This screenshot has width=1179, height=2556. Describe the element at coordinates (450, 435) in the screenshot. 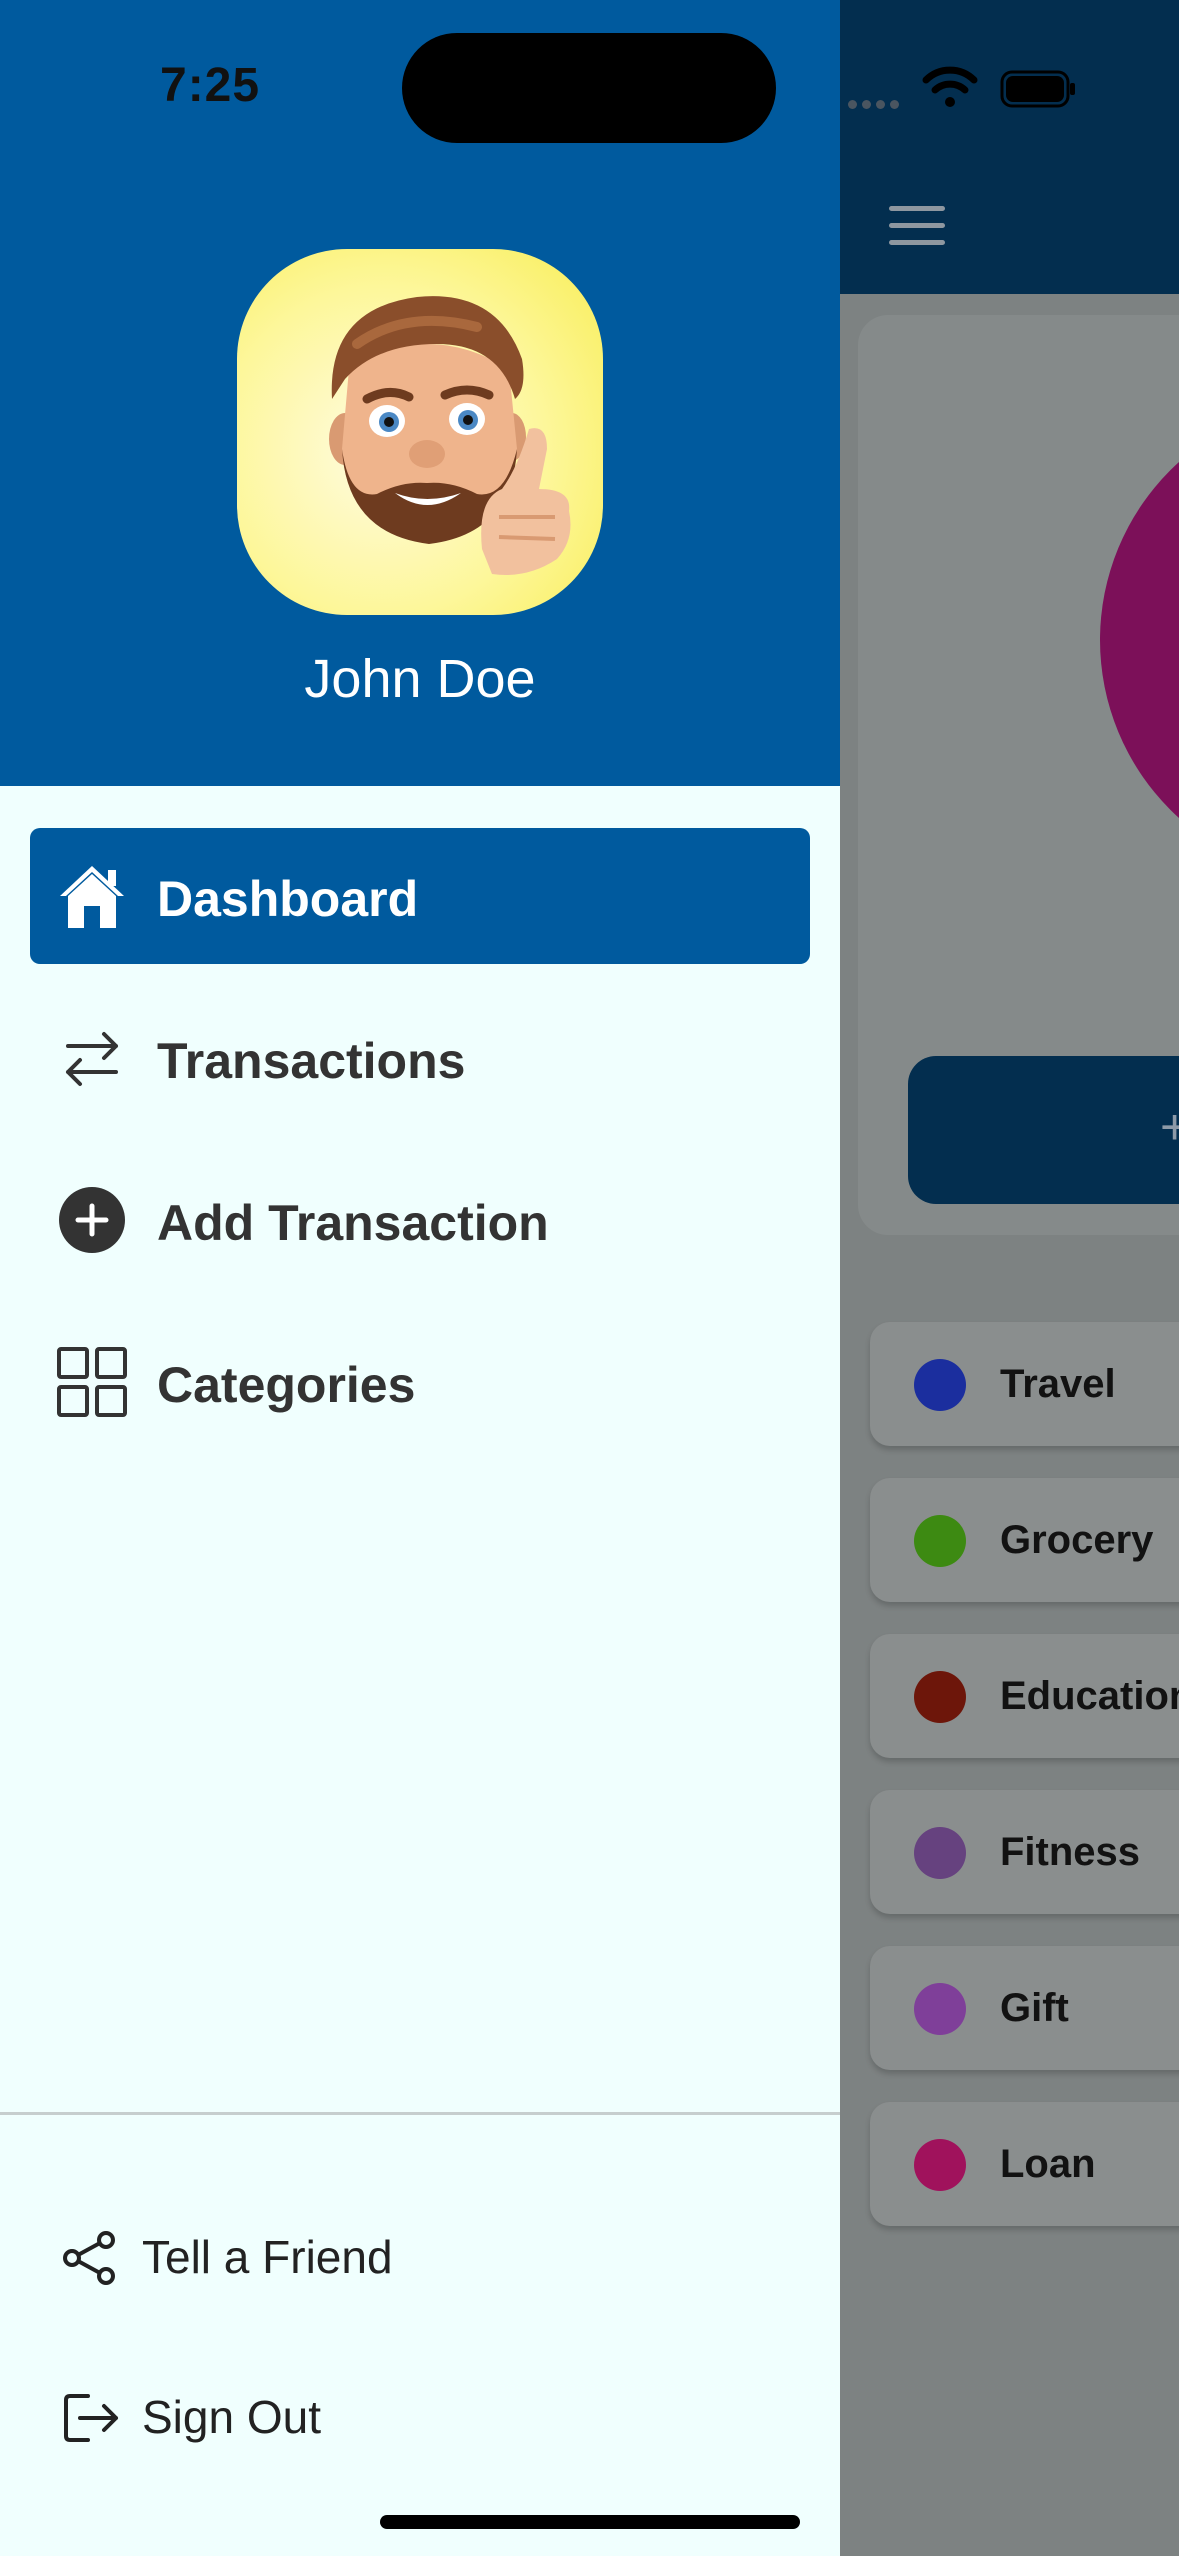

I see `memoji-avatar-icon` at that location.